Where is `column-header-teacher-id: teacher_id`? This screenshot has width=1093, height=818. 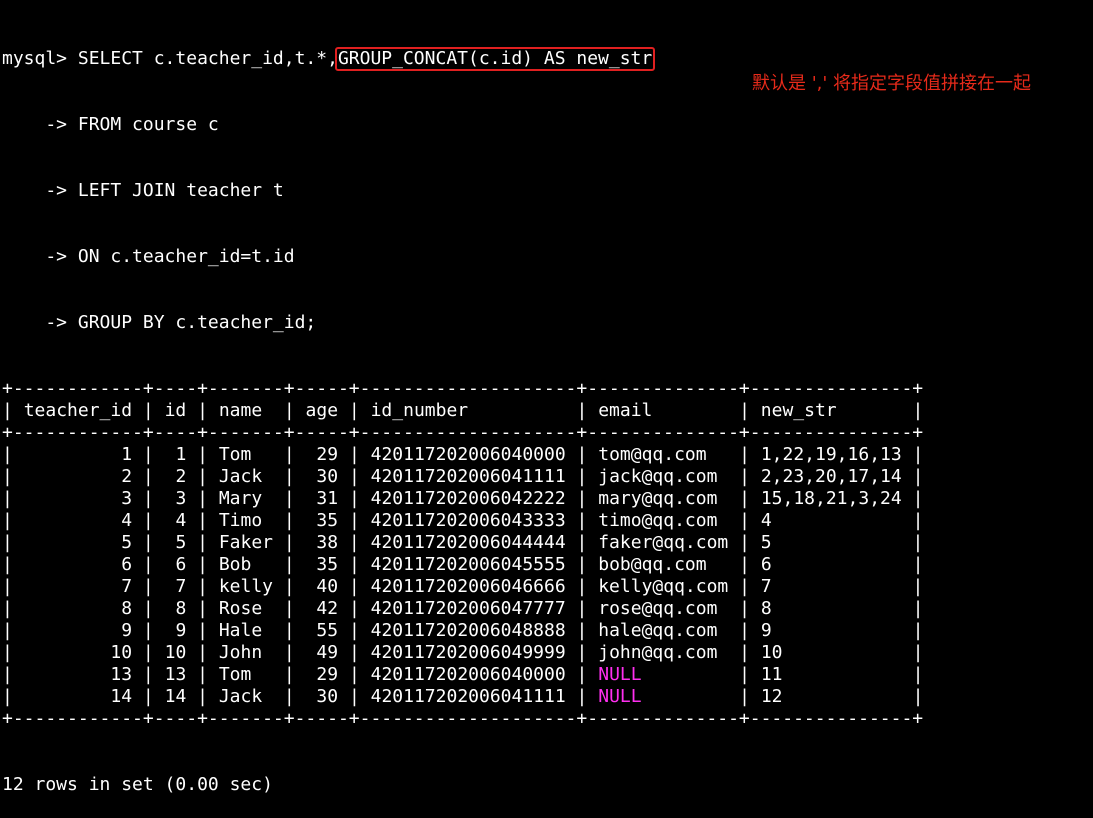
column-header-teacher-id: teacher_id is located at coordinates (78, 410).